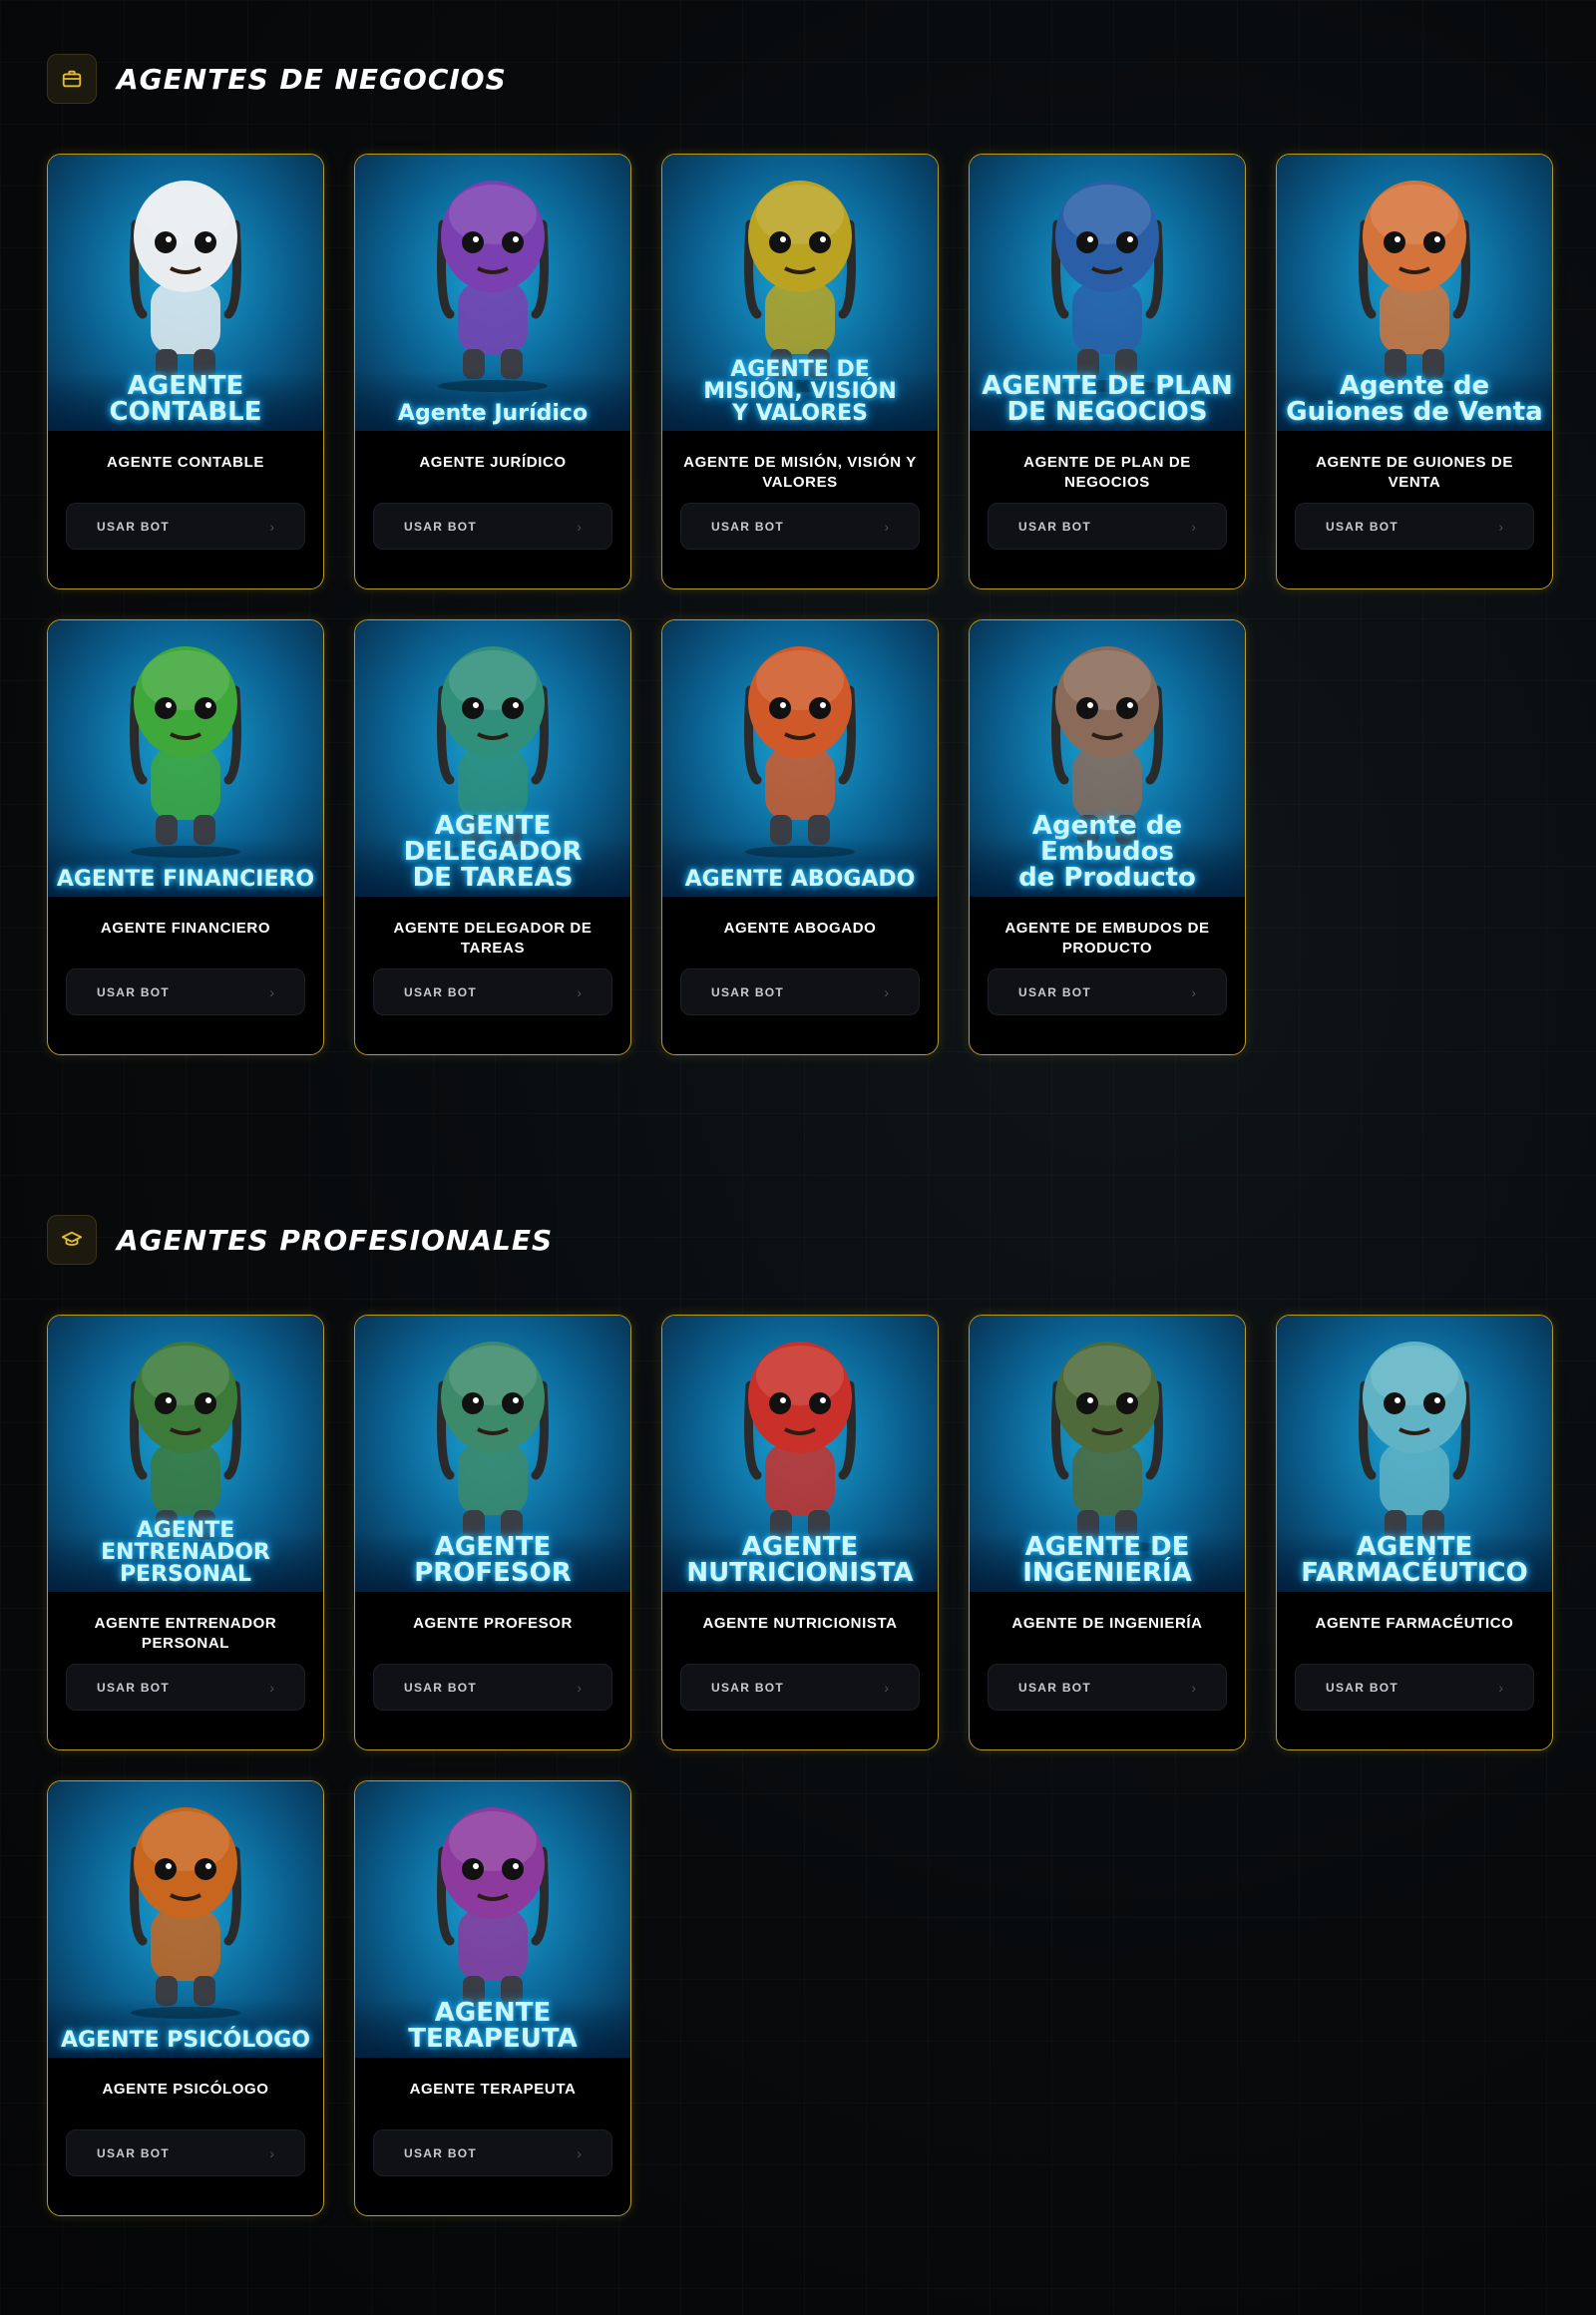 The height and width of the screenshot is (2315, 1596). What do you see at coordinates (801, 79) in the screenshot?
I see `section-header: AGENTES DE NEGOCIOS` at bounding box center [801, 79].